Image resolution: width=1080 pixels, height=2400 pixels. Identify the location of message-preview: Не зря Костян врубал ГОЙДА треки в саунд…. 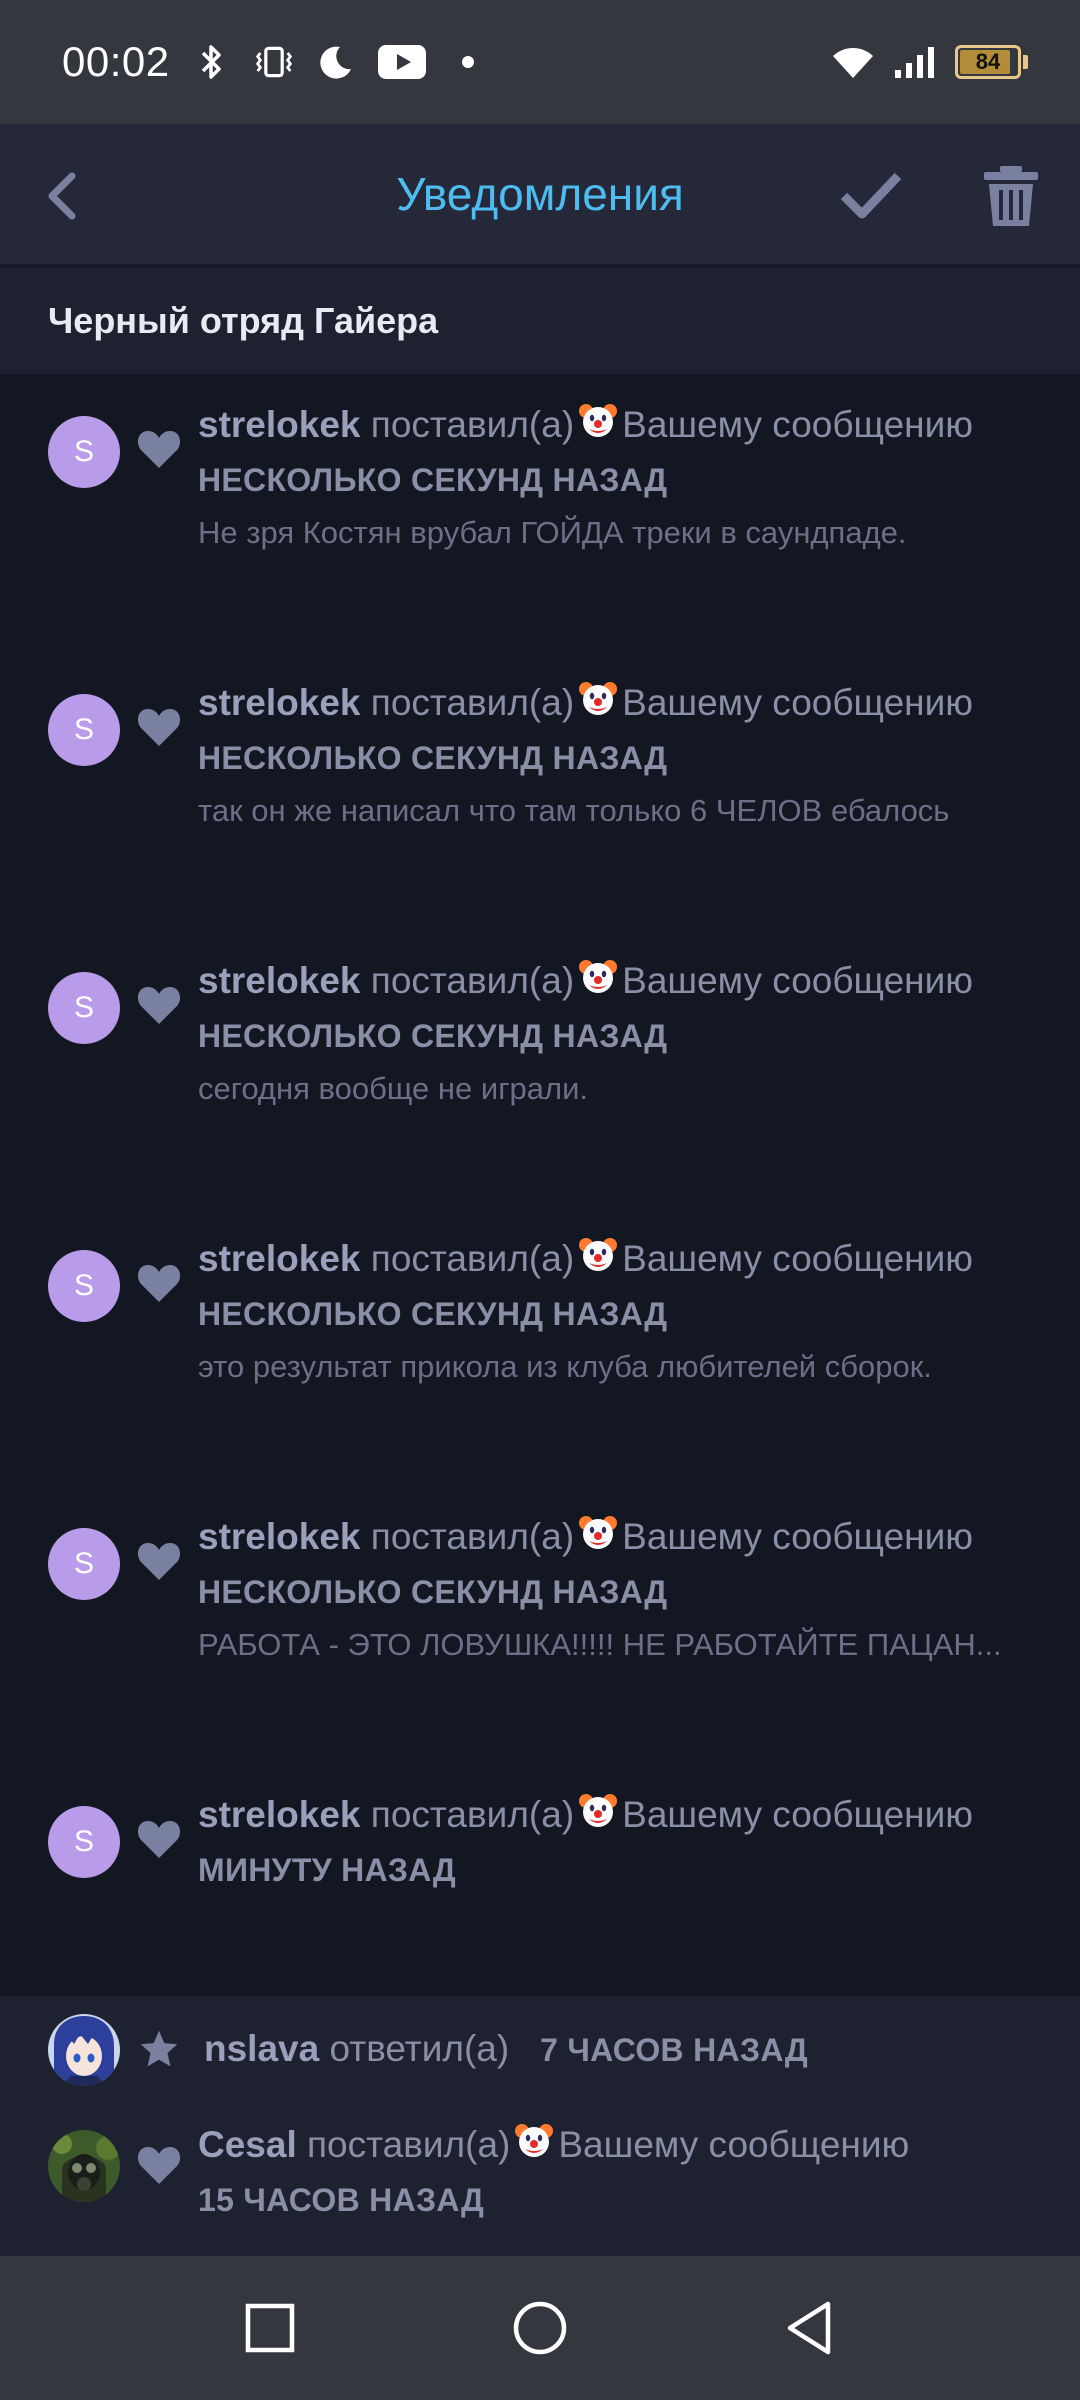
(552, 532).